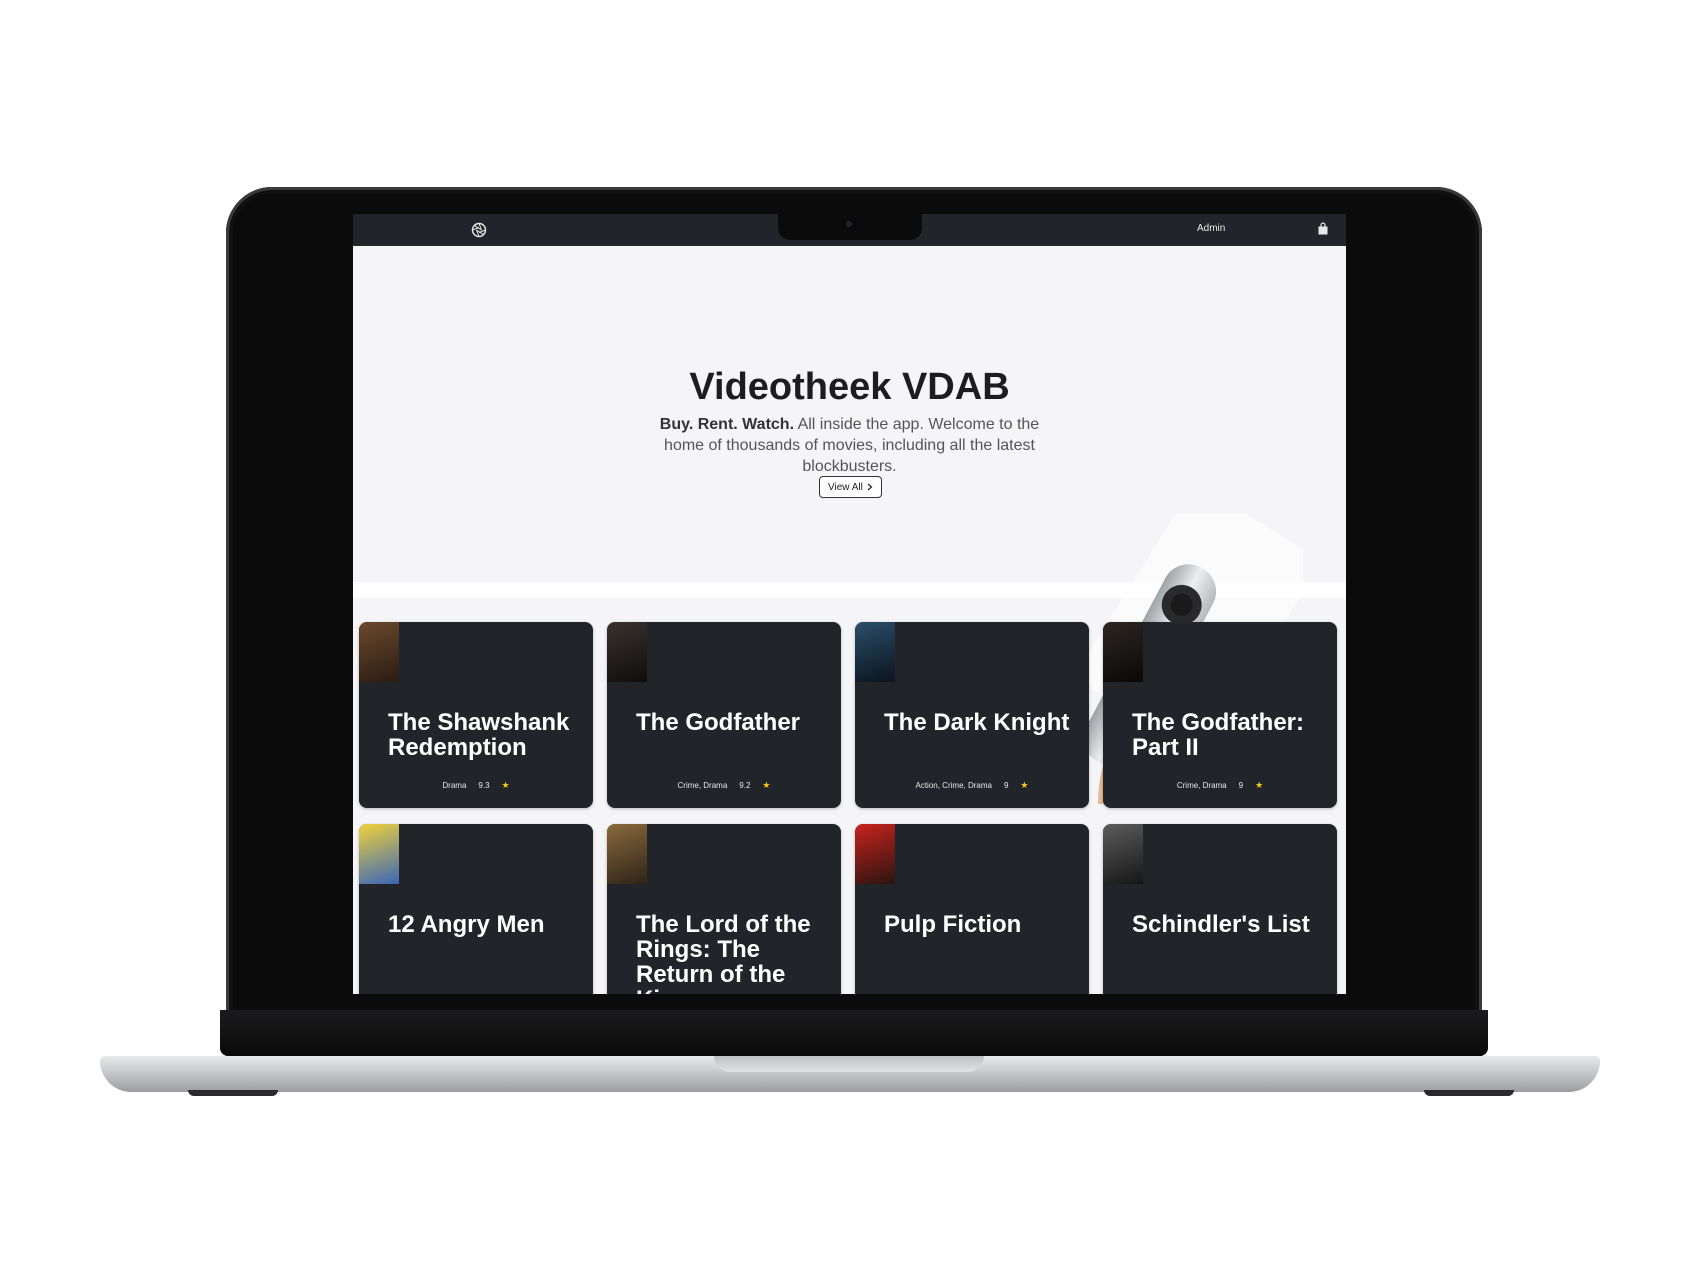 This screenshot has width=1692, height=1277. What do you see at coordinates (488, 924) in the screenshot?
I see `movie-title: 12 Angry Men` at bounding box center [488, 924].